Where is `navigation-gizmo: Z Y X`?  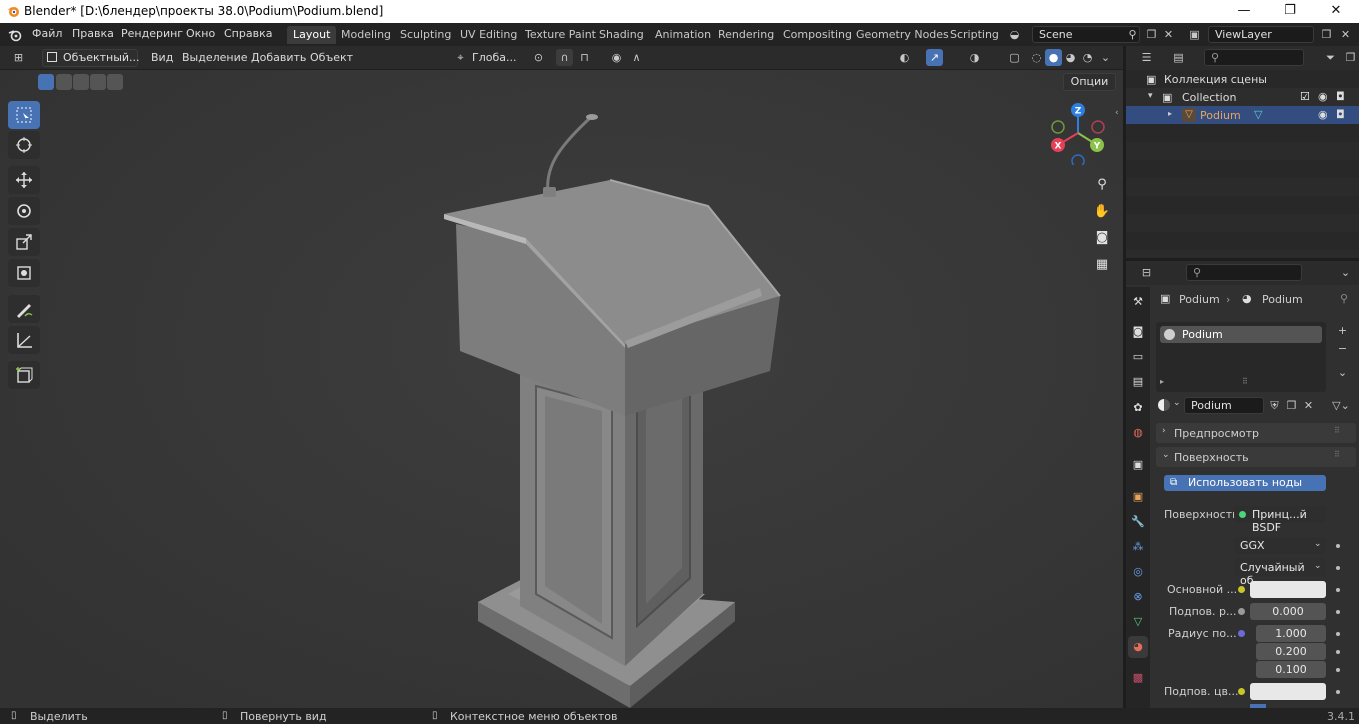 navigation-gizmo: Z Y X is located at coordinates (1078, 133).